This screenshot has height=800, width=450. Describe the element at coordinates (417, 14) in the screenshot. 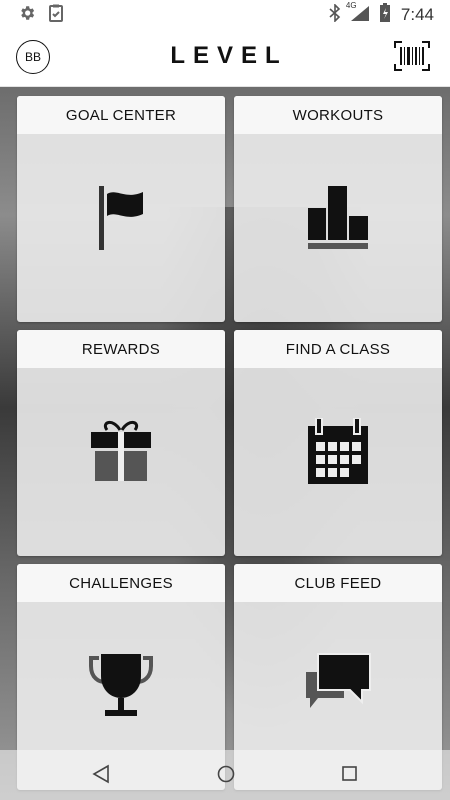

I see `status-time: 7:44` at that location.